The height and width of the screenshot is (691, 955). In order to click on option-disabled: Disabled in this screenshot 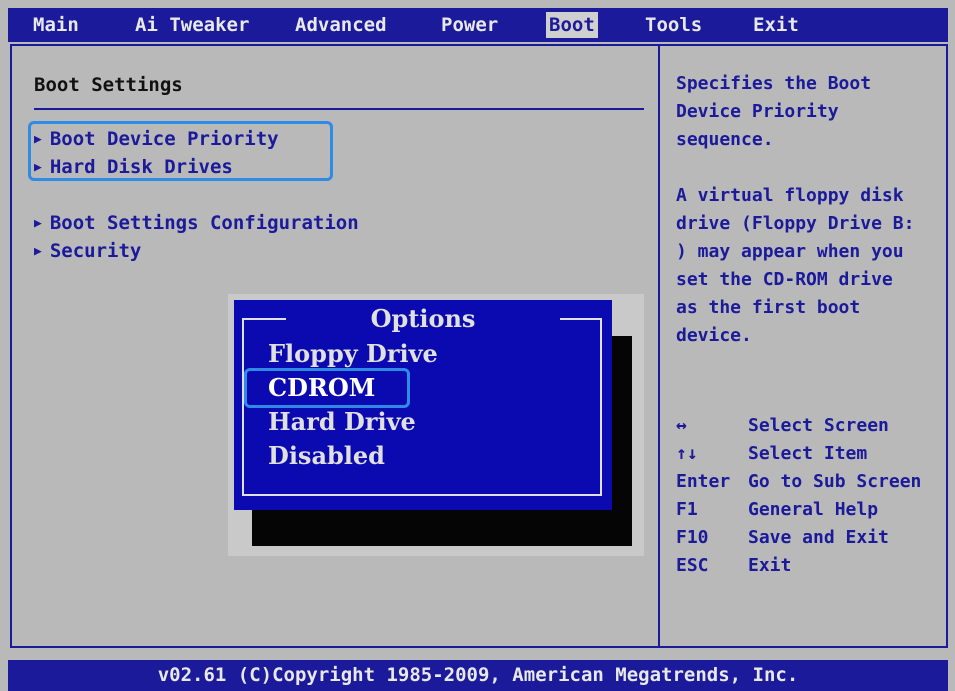, I will do `click(326, 456)`.